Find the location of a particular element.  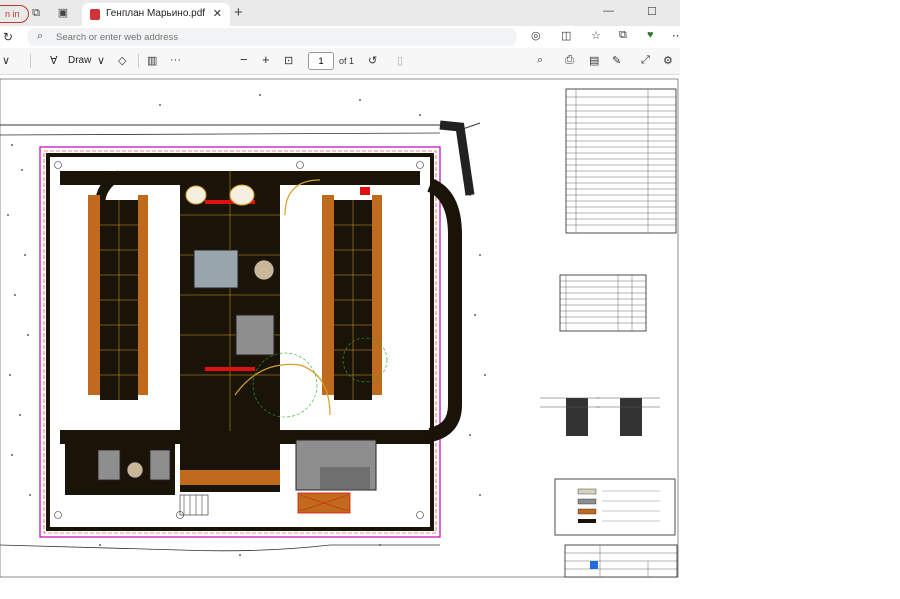

sign-in-button: n in is located at coordinates (14, 14).